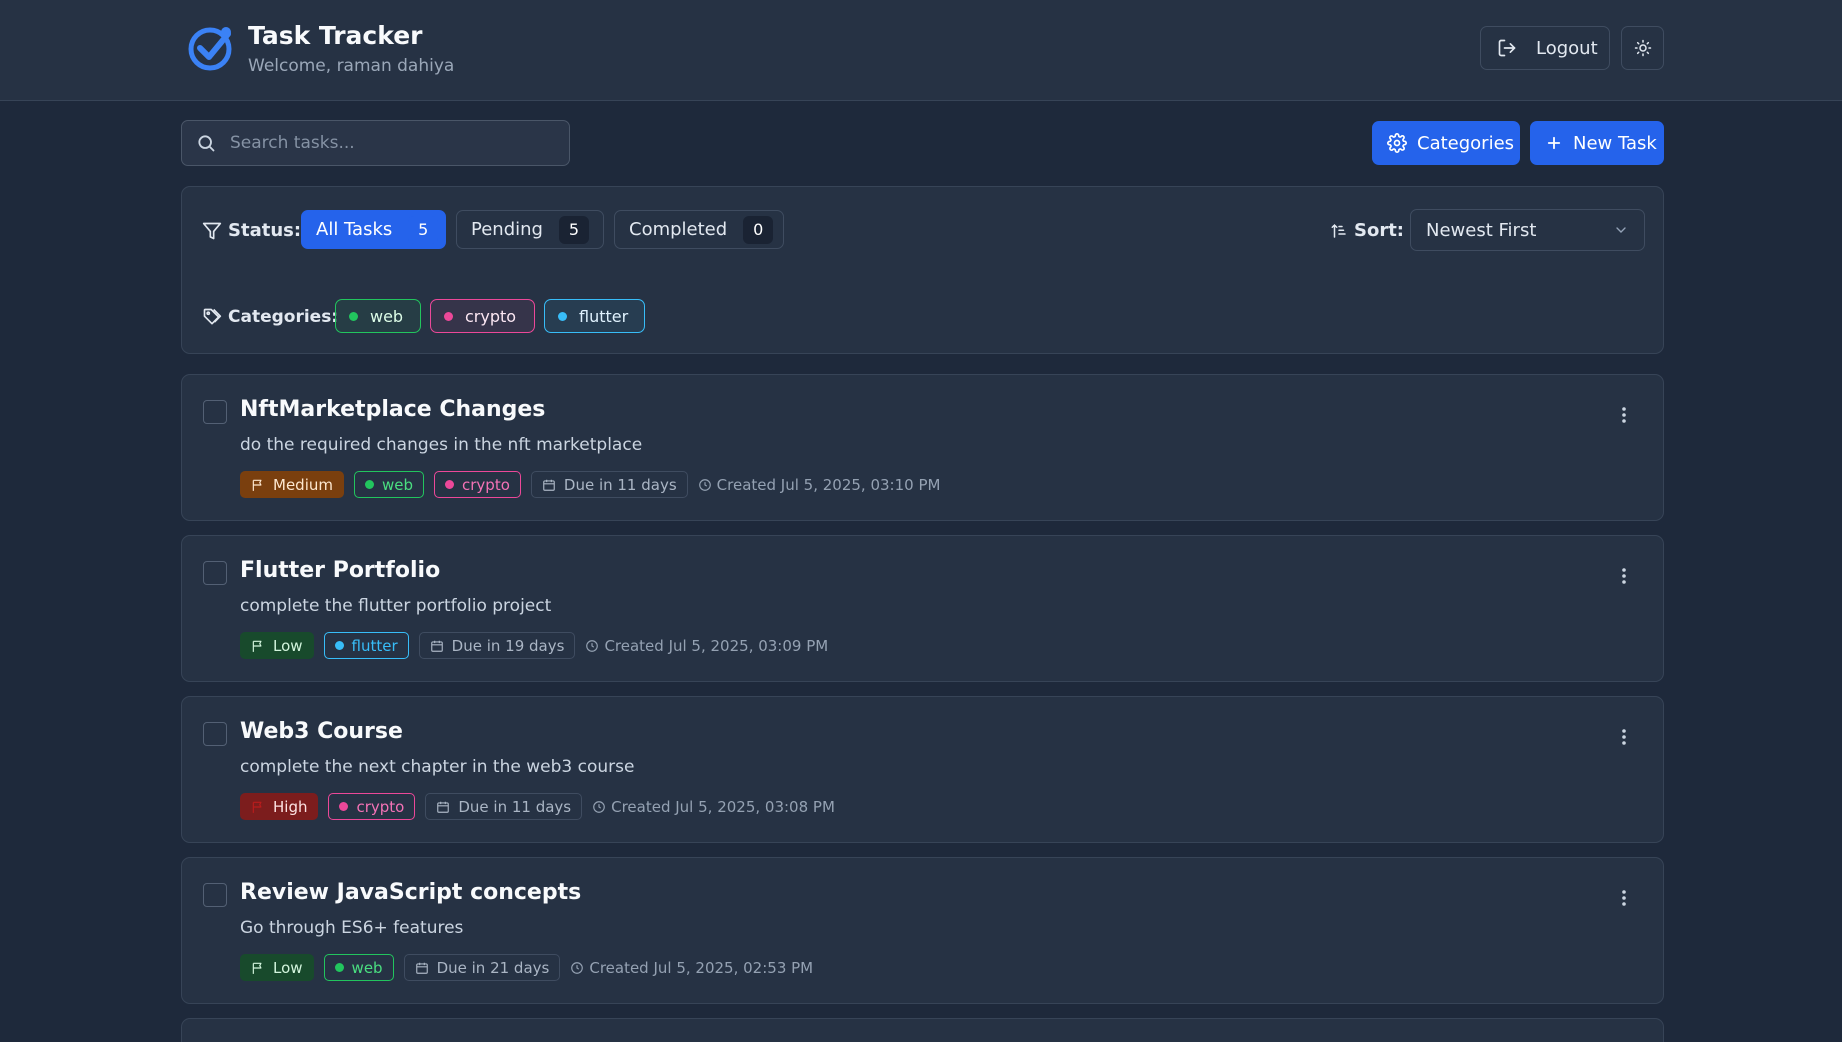 The image size is (1842, 1042). I want to click on new-task-button: New Task, so click(1597, 143).